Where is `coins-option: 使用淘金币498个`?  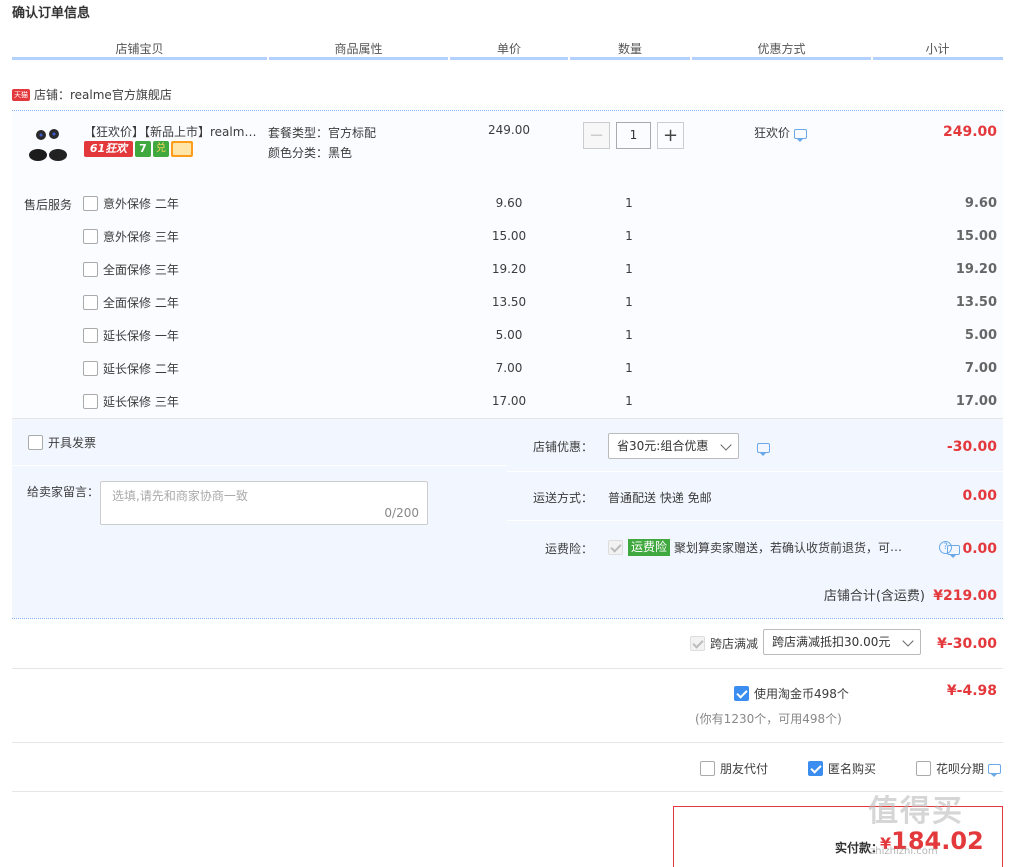 coins-option: 使用淘金币498个 is located at coordinates (791, 693).